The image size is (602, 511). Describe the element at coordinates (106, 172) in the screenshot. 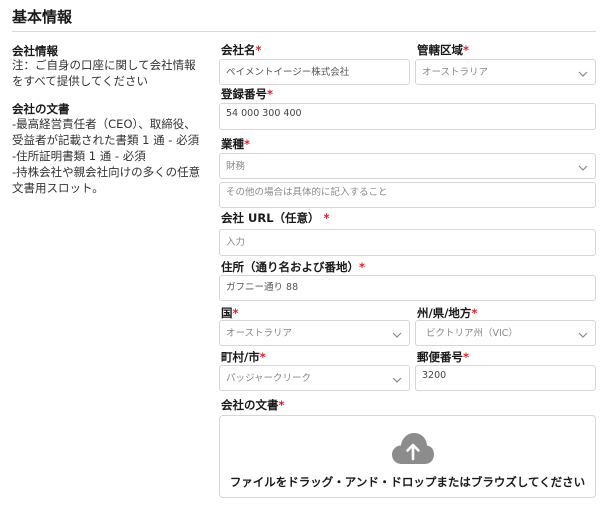

I see `documents-req-line-4: -持株会社や親会社向けの多くの任意` at that location.